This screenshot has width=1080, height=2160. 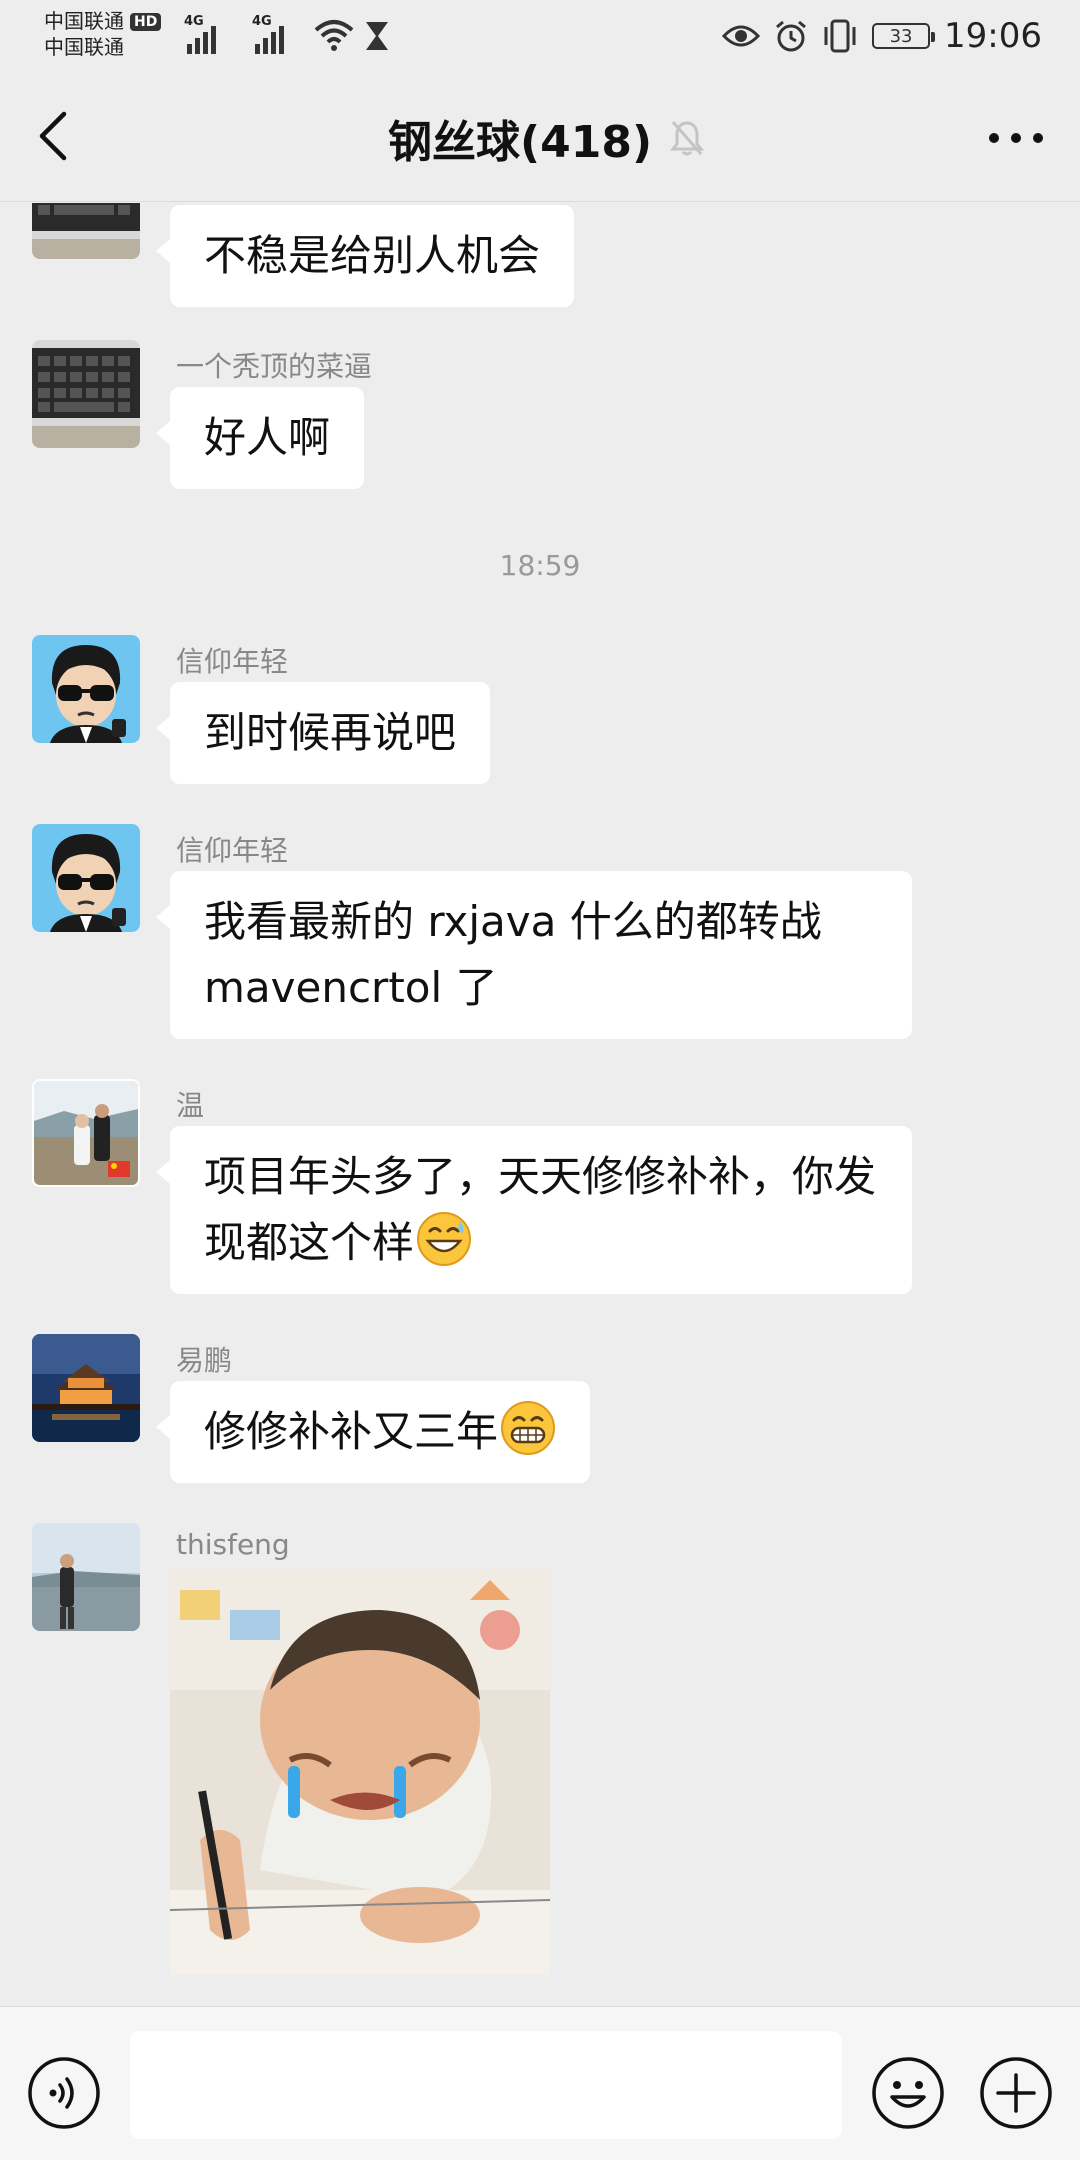 I want to click on mute-bell-icon, so click(x=687, y=138).